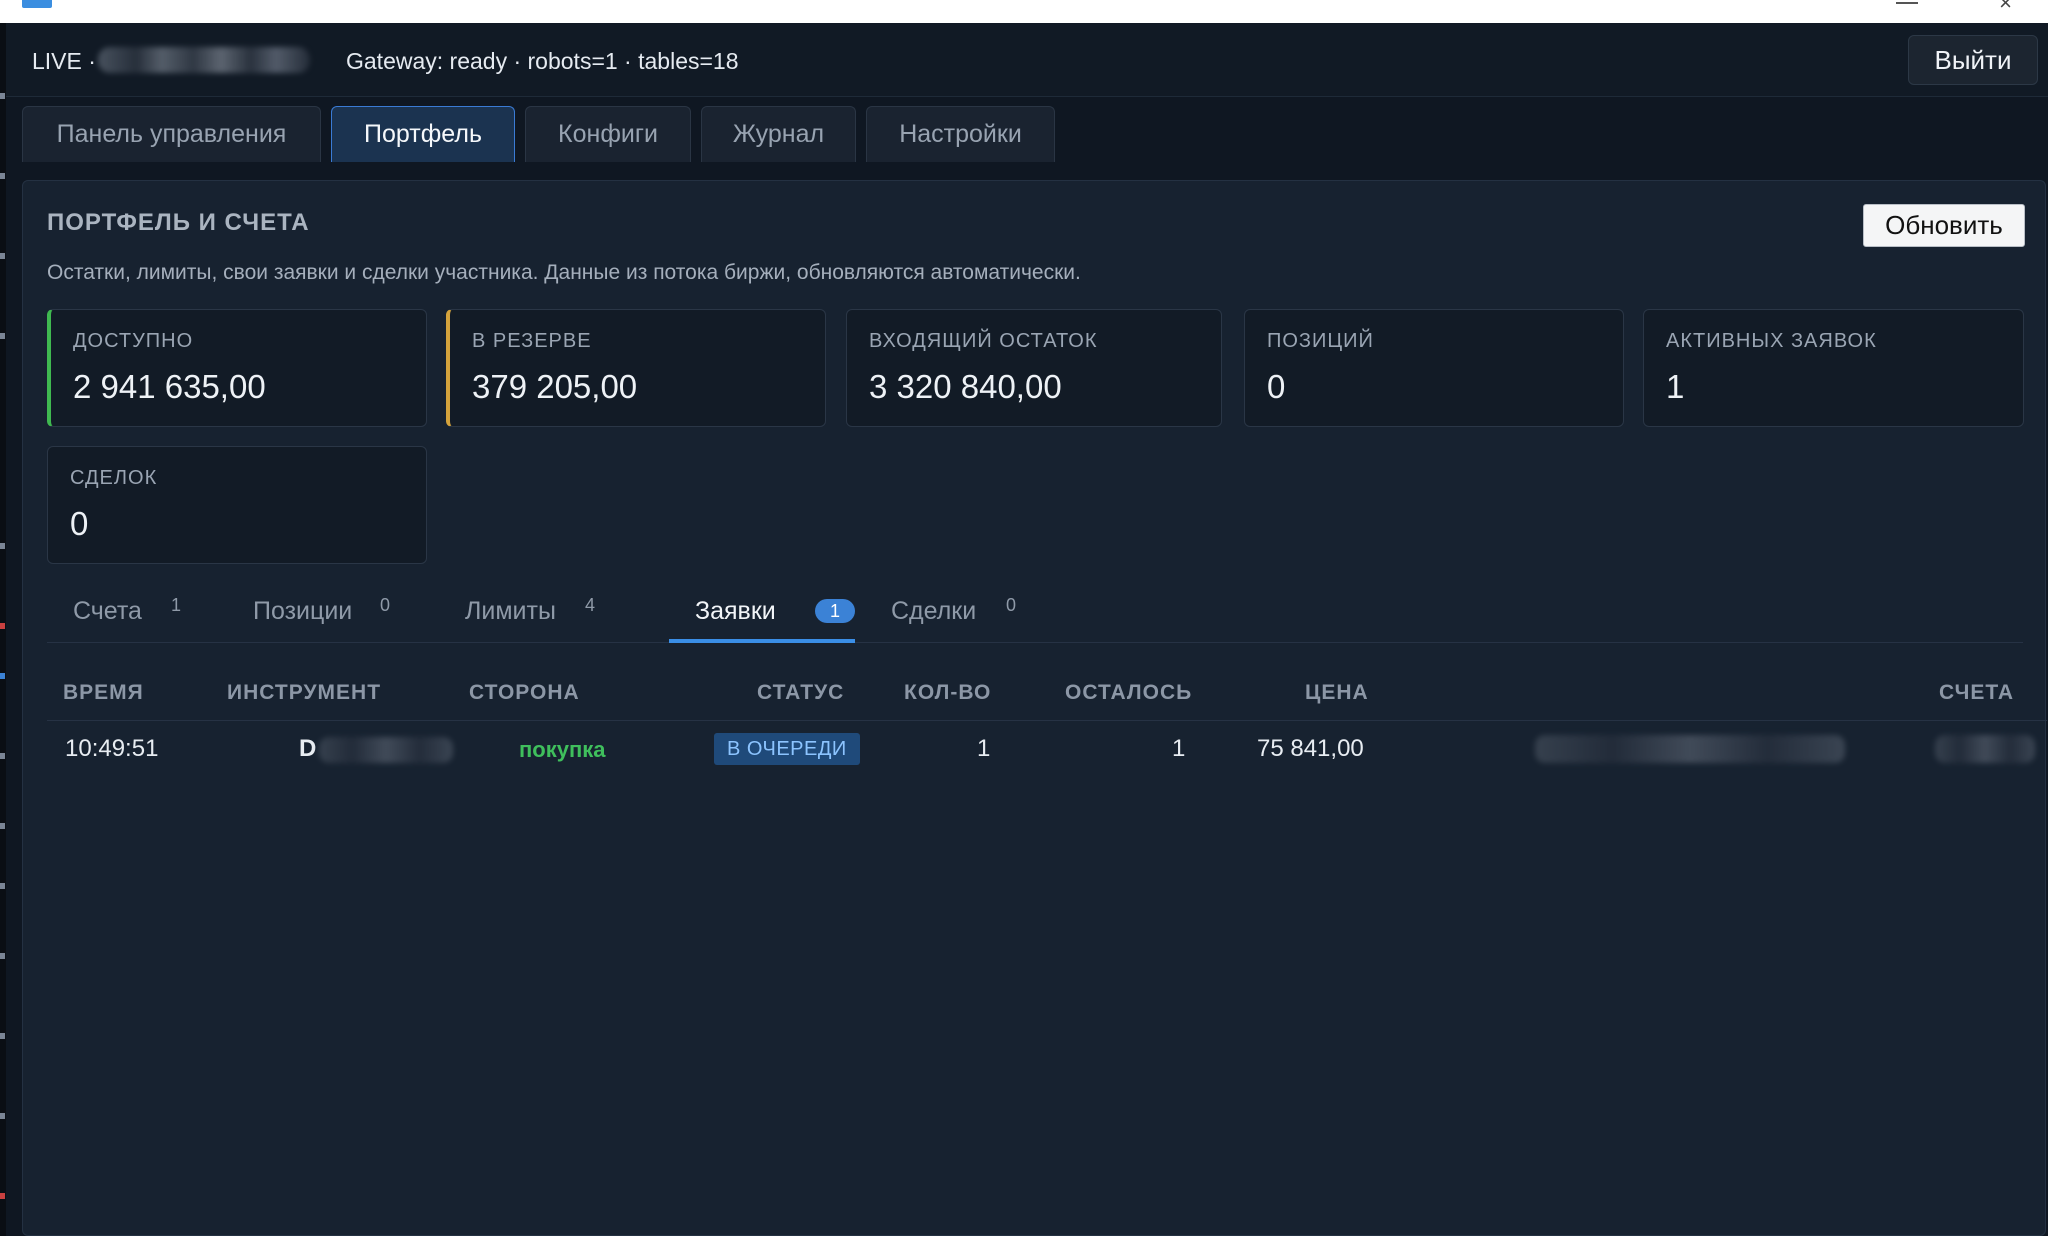 Image resolution: width=2048 pixels, height=1236 pixels. What do you see at coordinates (1434, 368) in the screenshot?
I see `card-positions: ПОЗИЦИЙ 0` at bounding box center [1434, 368].